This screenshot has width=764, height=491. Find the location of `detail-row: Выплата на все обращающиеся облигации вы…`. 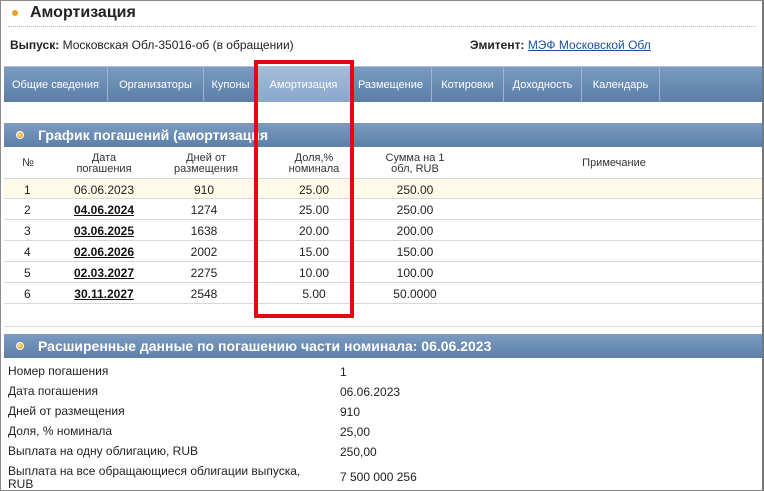

detail-row: Выплата на все обращающиеся облигации вы… is located at coordinates (383, 476).